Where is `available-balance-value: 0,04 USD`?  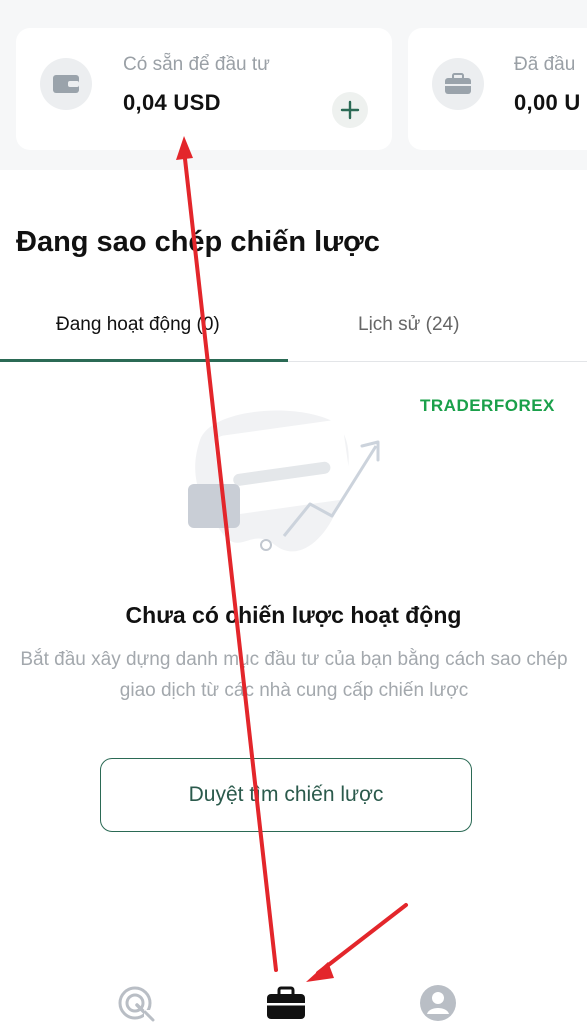
available-balance-value: 0,04 USD is located at coordinates (172, 102).